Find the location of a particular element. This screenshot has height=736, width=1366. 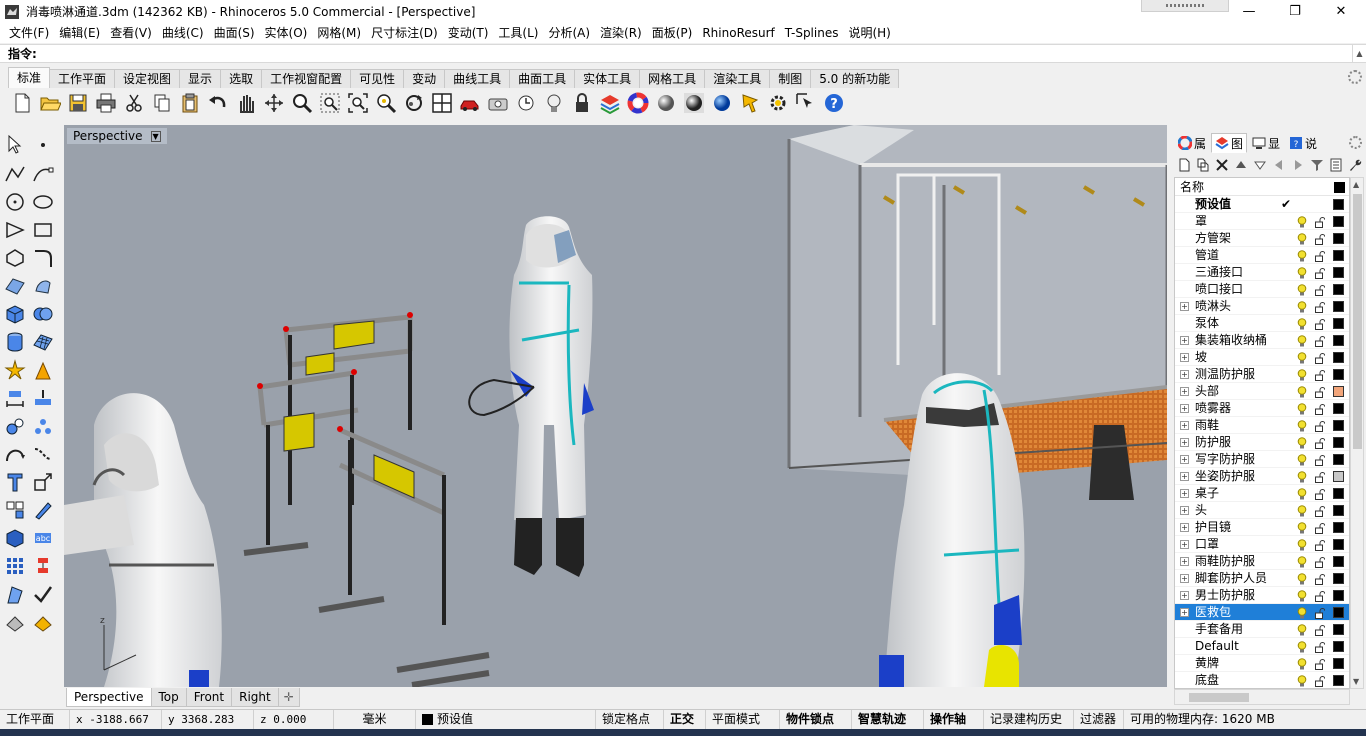

toolbar-tab: 标准 is located at coordinates (29, 77).